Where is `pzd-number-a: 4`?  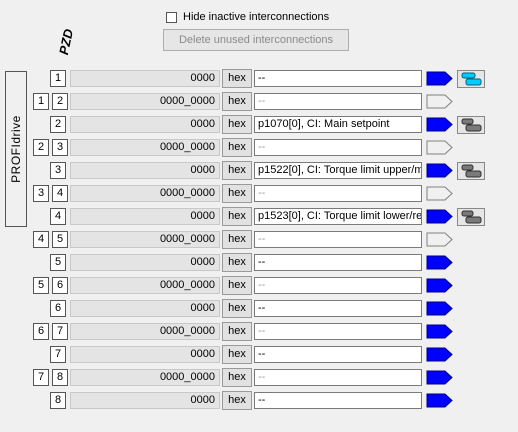
pzd-number-a: 4 is located at coordinates (41, 239).